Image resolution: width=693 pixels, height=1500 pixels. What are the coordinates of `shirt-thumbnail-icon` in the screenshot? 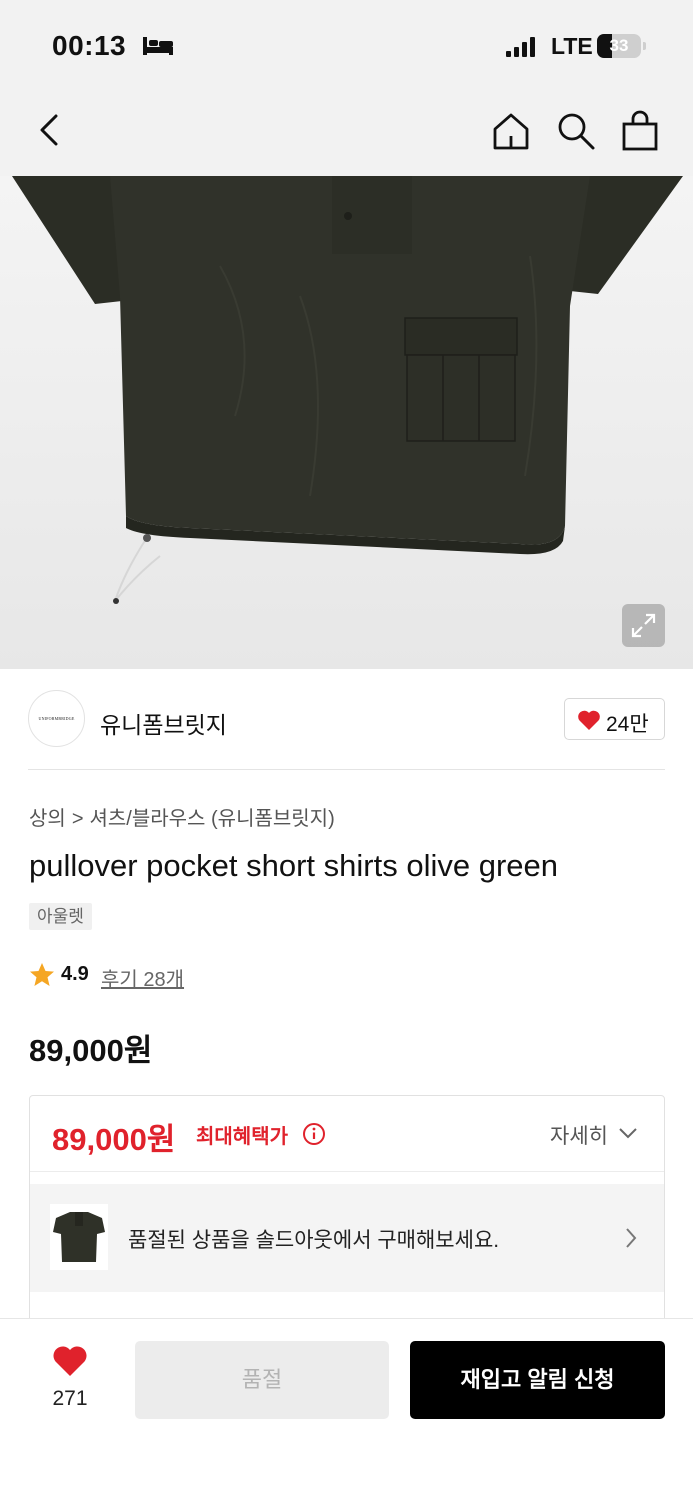 It's located at (79, 1237).